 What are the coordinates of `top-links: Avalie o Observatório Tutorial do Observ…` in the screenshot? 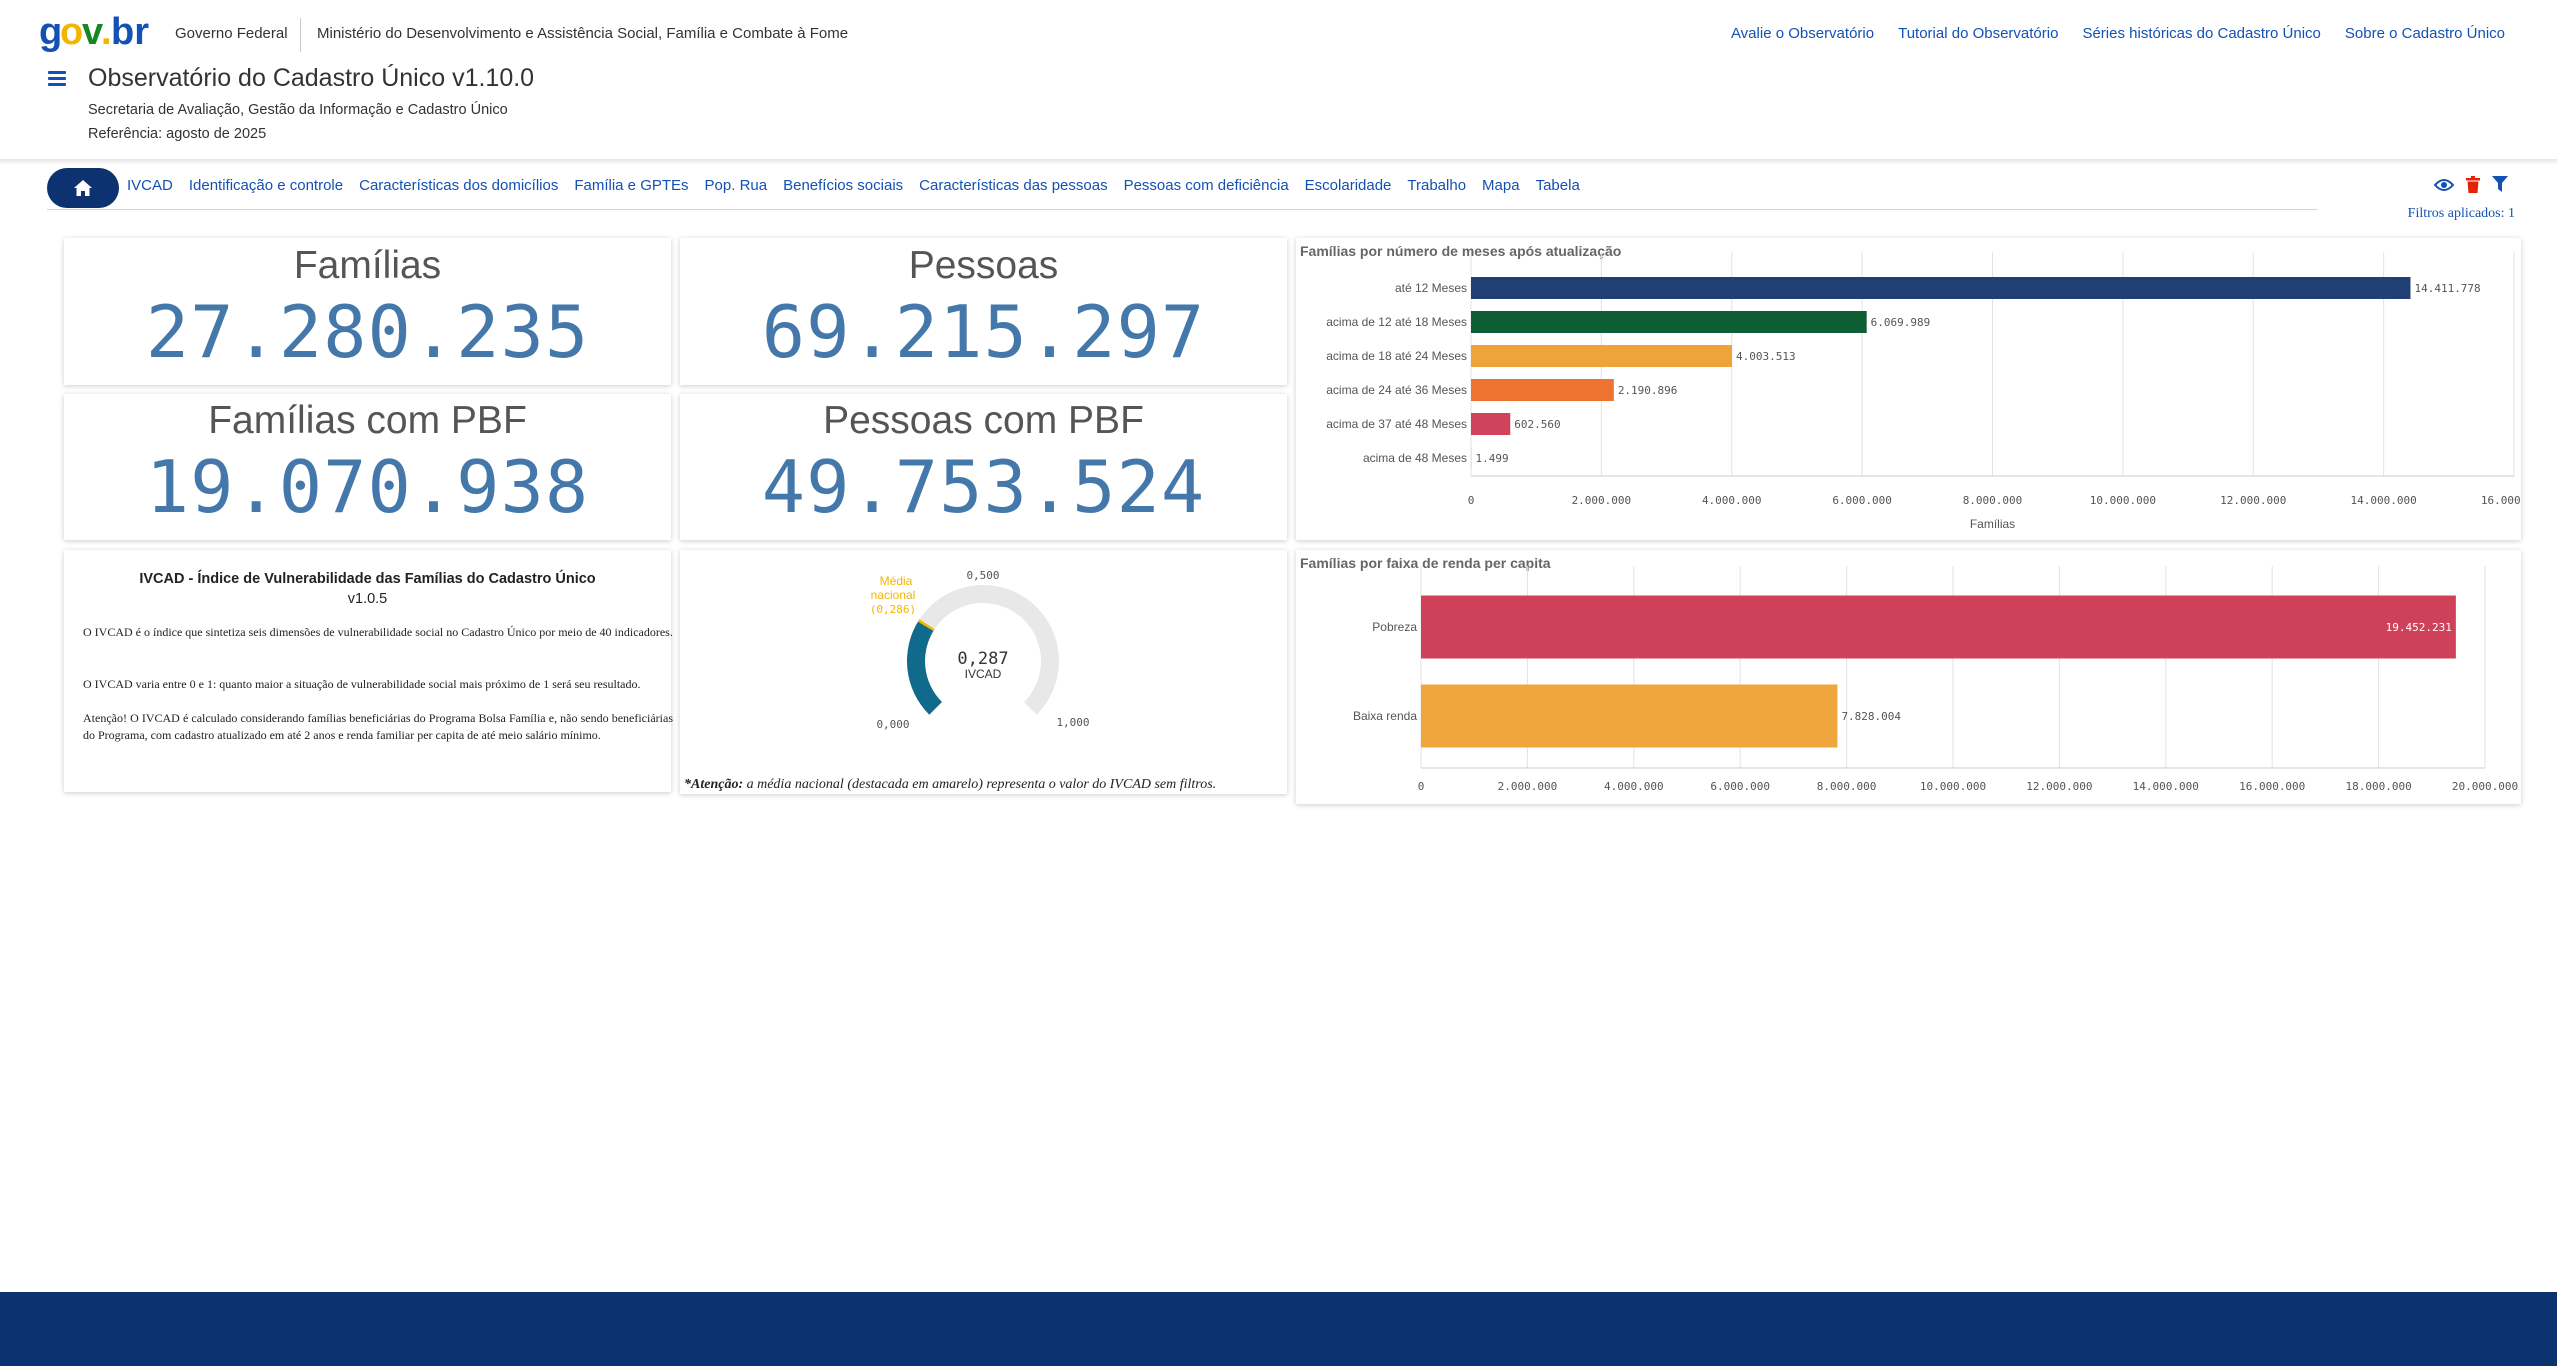 It's located at (2118, 33).